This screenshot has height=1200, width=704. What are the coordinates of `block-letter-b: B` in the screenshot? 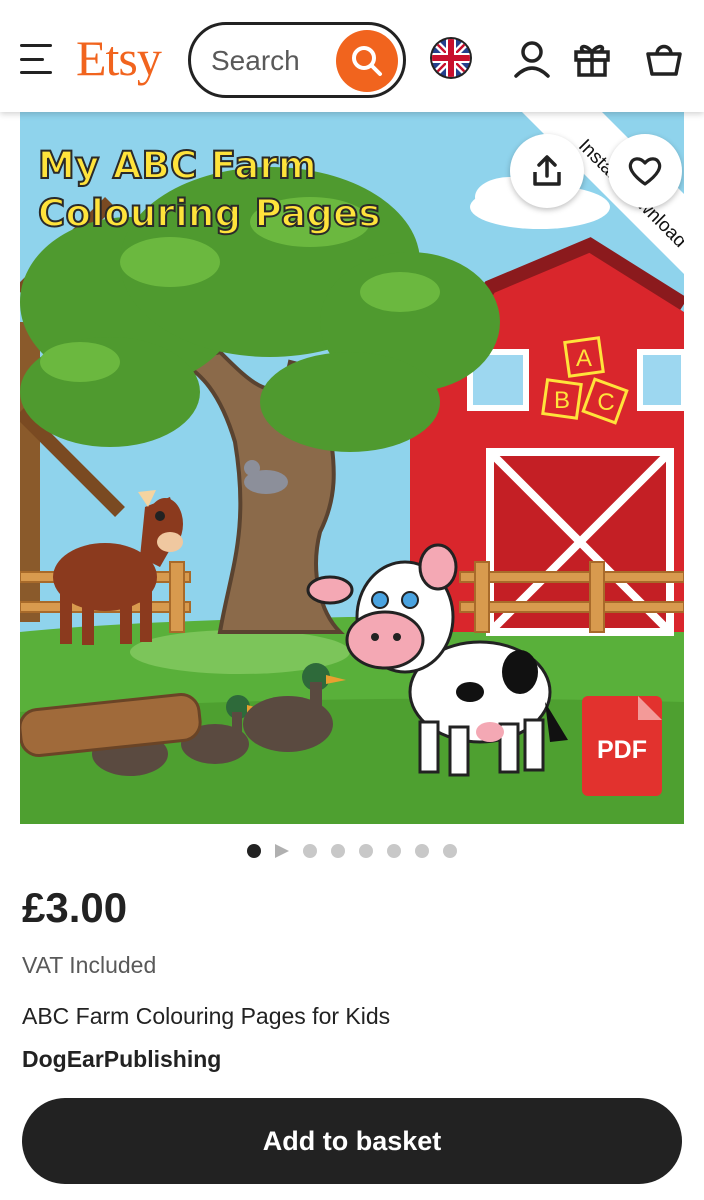 It's located at (562, 400).